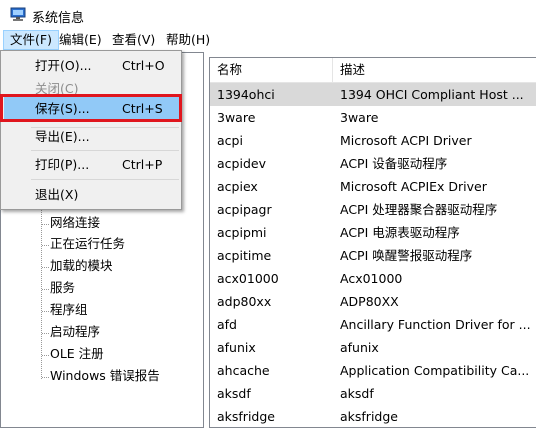 Image resolution: width=536 pixels, height=428 pixels. What do you see at coordinates (369, 301) in the screenshot?
I see `cell-description: ADP80XX` at bounding box center [369, 301].